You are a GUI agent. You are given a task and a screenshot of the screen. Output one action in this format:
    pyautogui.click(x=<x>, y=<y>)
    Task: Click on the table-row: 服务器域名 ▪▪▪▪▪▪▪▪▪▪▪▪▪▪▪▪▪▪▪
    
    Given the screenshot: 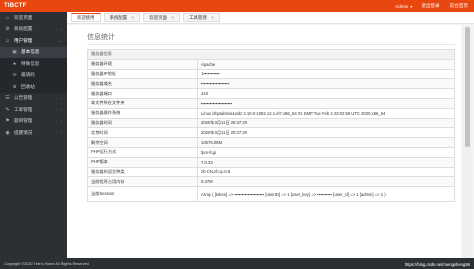 What is the action you would take?
    pyautogui.click(x=271, y=84)
    